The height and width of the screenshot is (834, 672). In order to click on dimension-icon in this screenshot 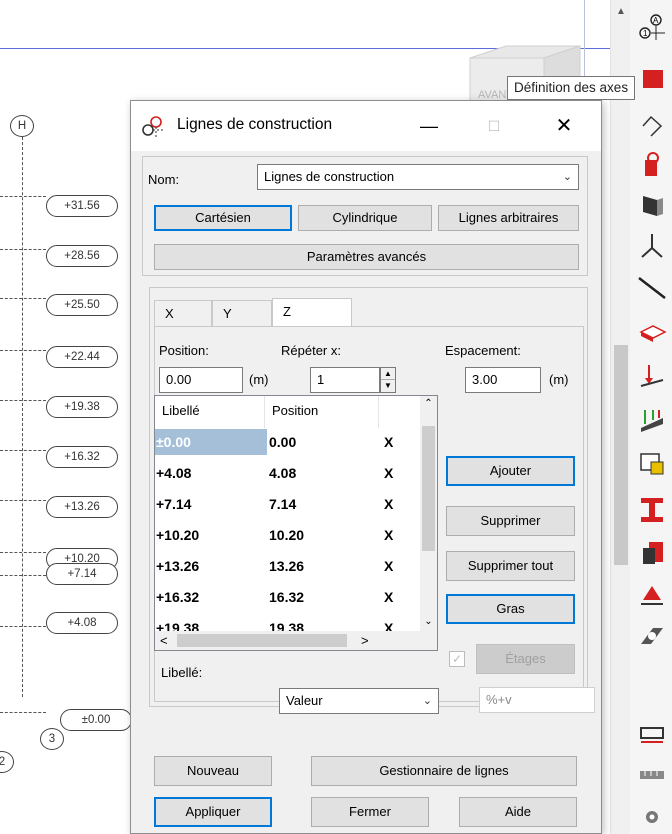, I will do `click(652, 733)`.